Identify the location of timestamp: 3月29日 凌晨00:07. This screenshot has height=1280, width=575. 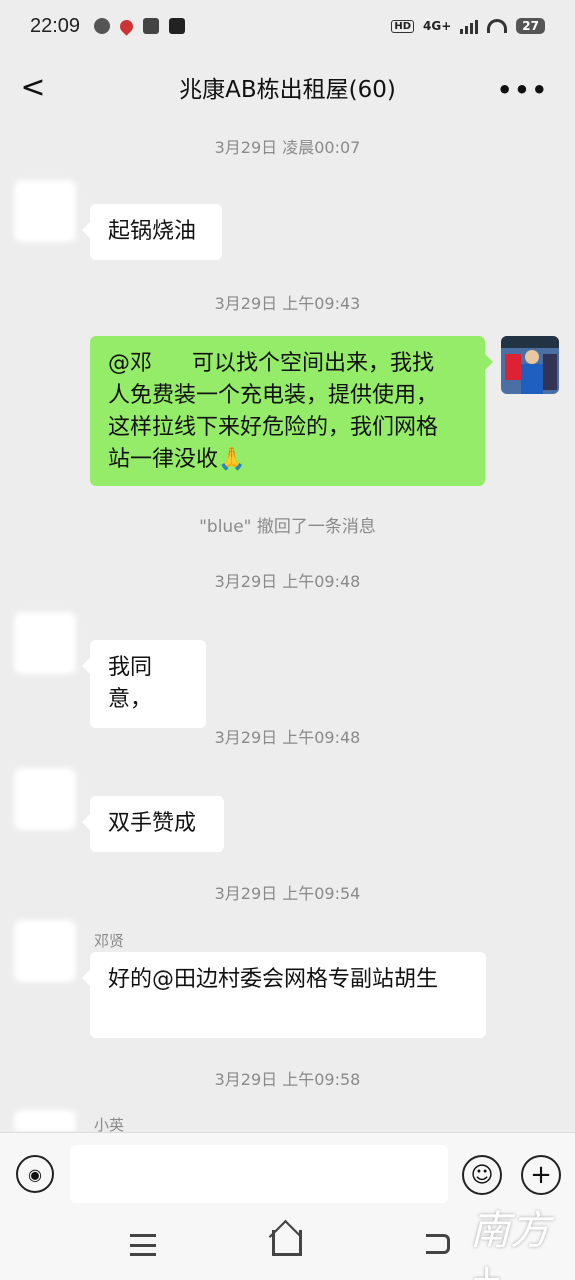
(287, 147).